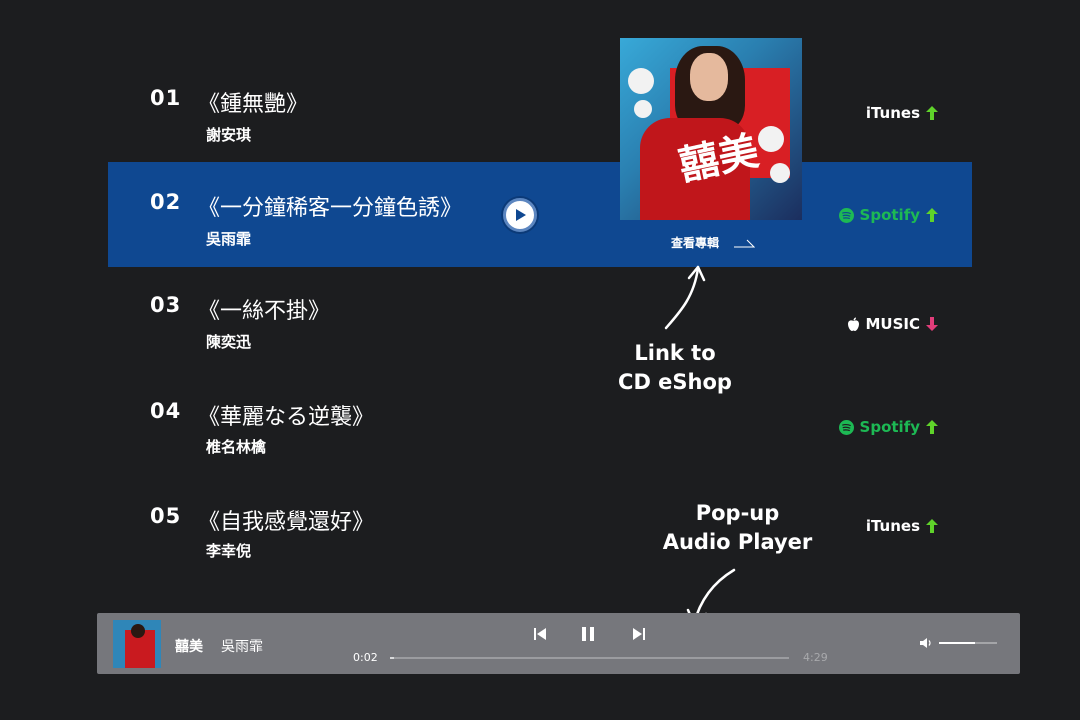 Image resolution: width=1080 pixels, height=720 pixels. I want to click on current-time: 0:02, so click(365, 657).